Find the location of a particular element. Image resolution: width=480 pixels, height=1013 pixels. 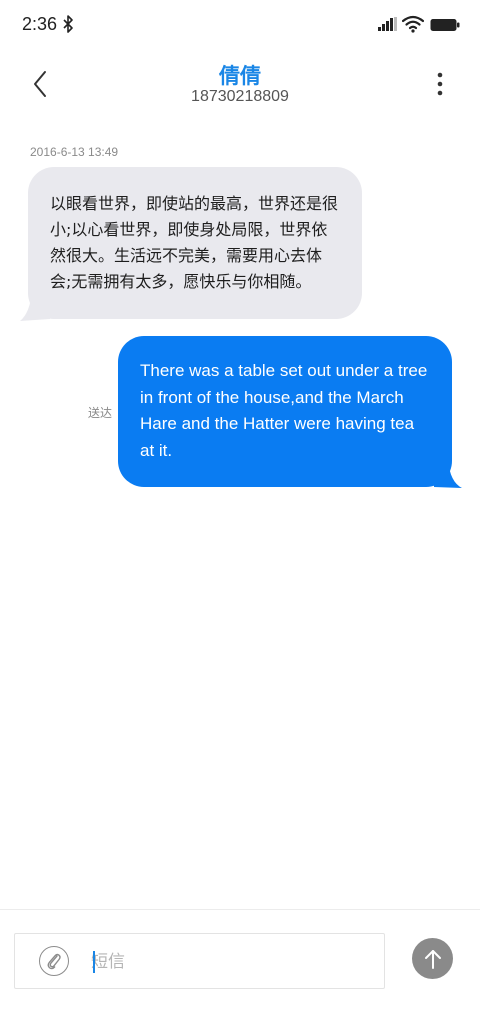

more-vert-icon is located at coordinates (440, 84).